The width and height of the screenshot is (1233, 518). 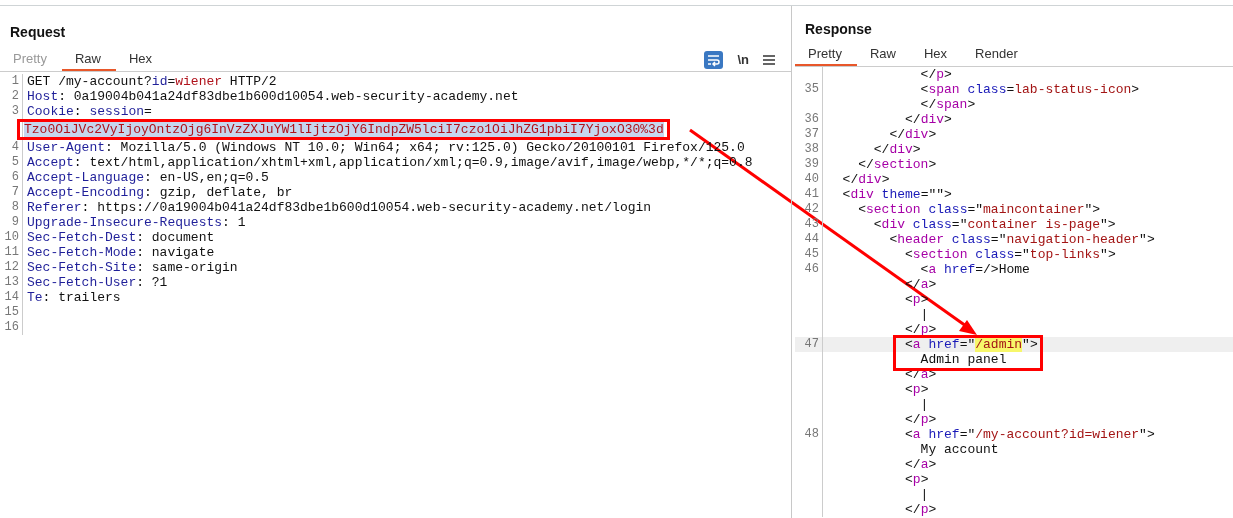 What do you see at coordinates (809, 224) in the screenshot?
I see `line-number: 43` at bounding box center [809, 224].